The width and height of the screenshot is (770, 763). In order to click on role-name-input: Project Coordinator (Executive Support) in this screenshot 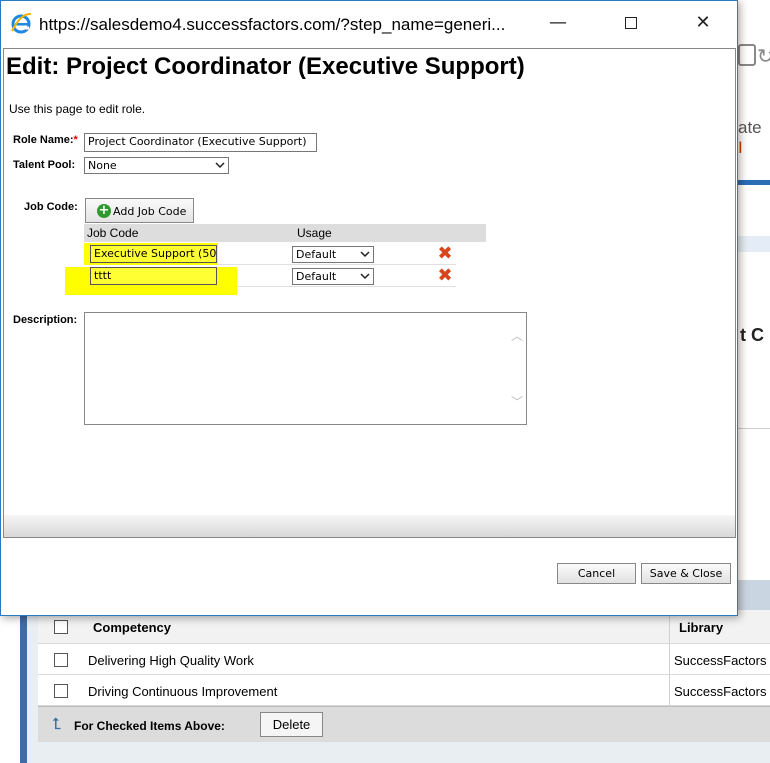, I will do `click(200, 142)`.